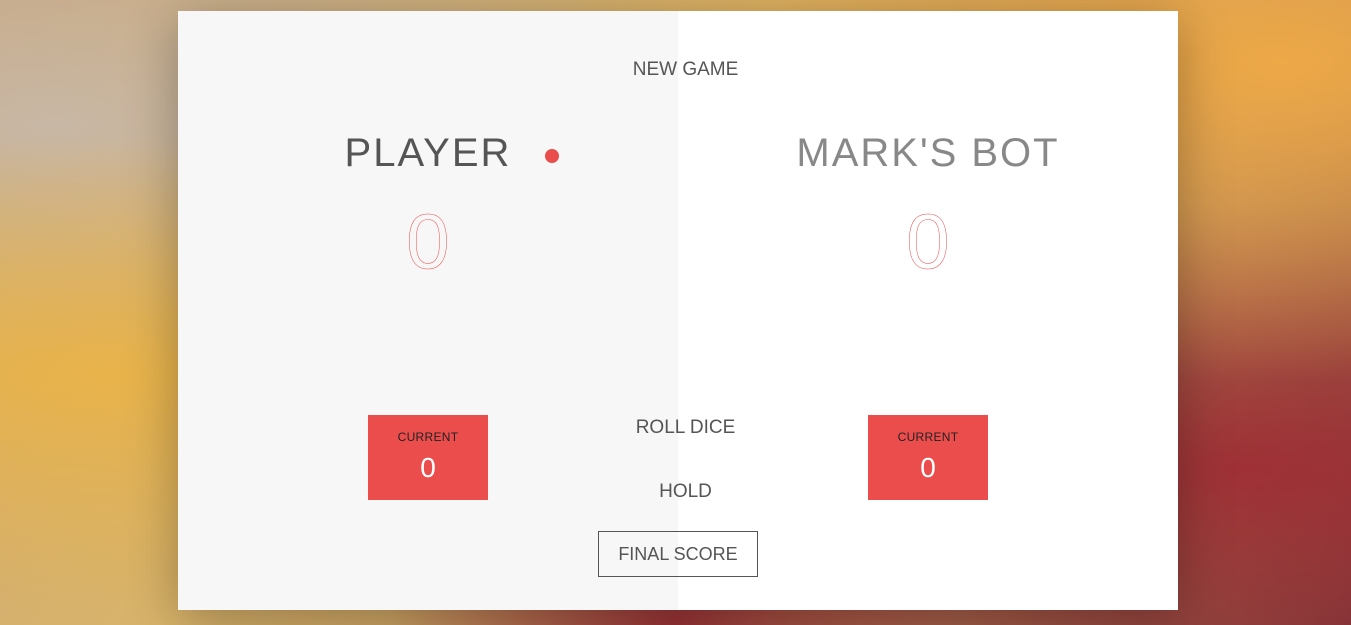 This screenshot has width=1351, height=625. I want to click on player-1-current-box: CURRENT 0, so click(928, 457).